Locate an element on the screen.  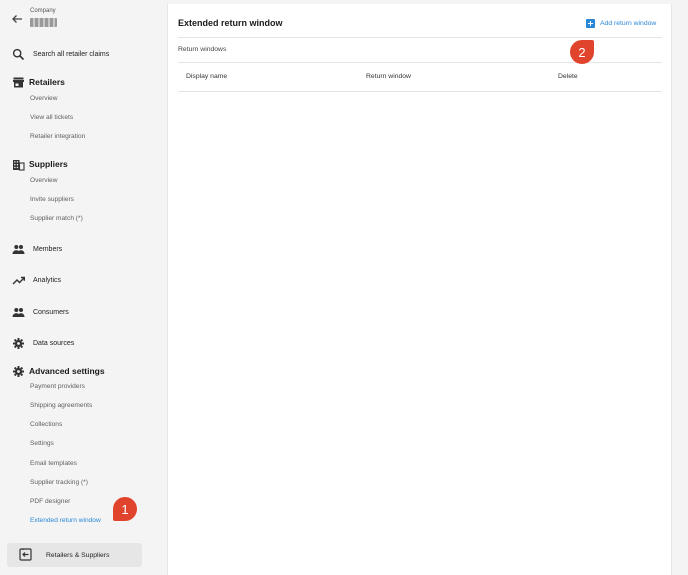
suppliers-match: Supplier match (*) is located at coordinates (56, 218).